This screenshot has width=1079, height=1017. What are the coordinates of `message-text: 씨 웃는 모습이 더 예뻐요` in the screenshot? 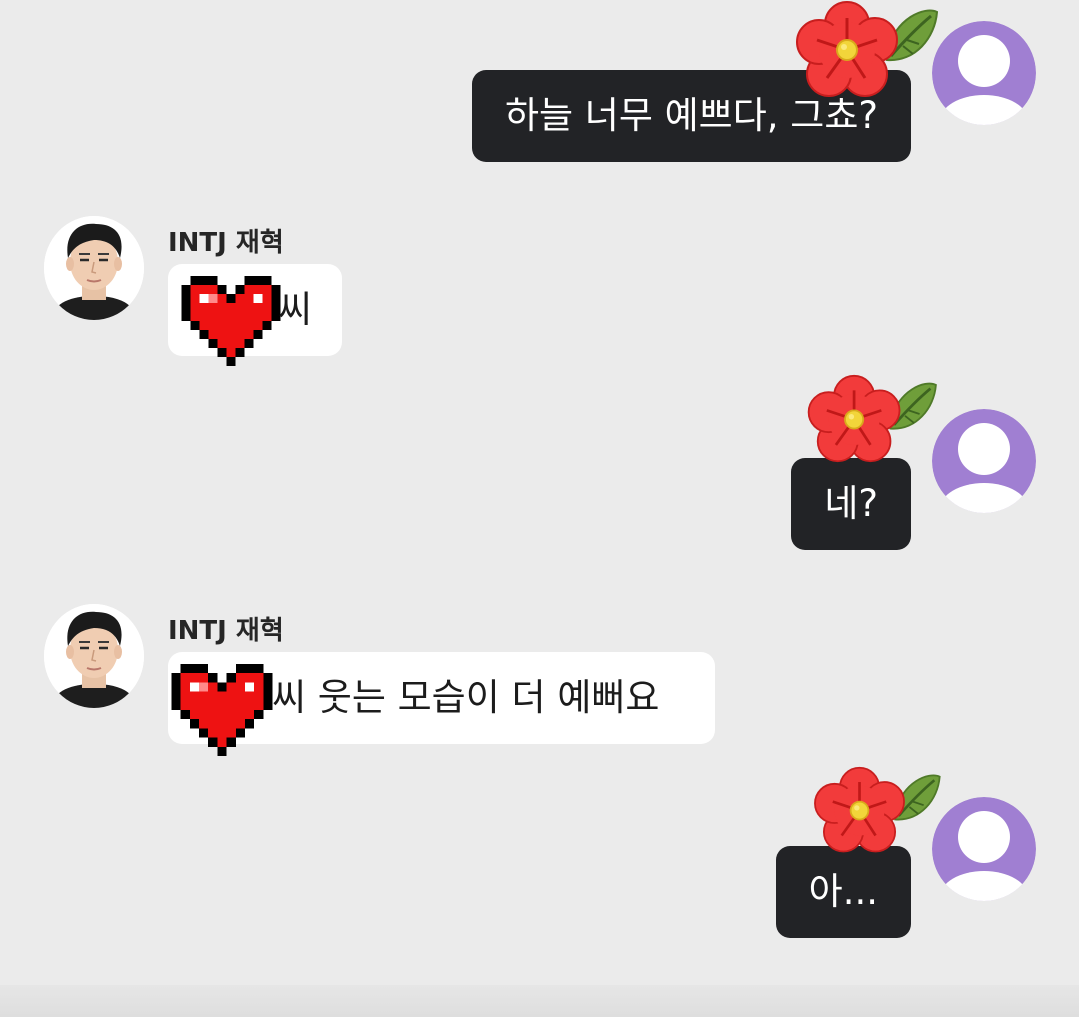 It's located at (466, 697).